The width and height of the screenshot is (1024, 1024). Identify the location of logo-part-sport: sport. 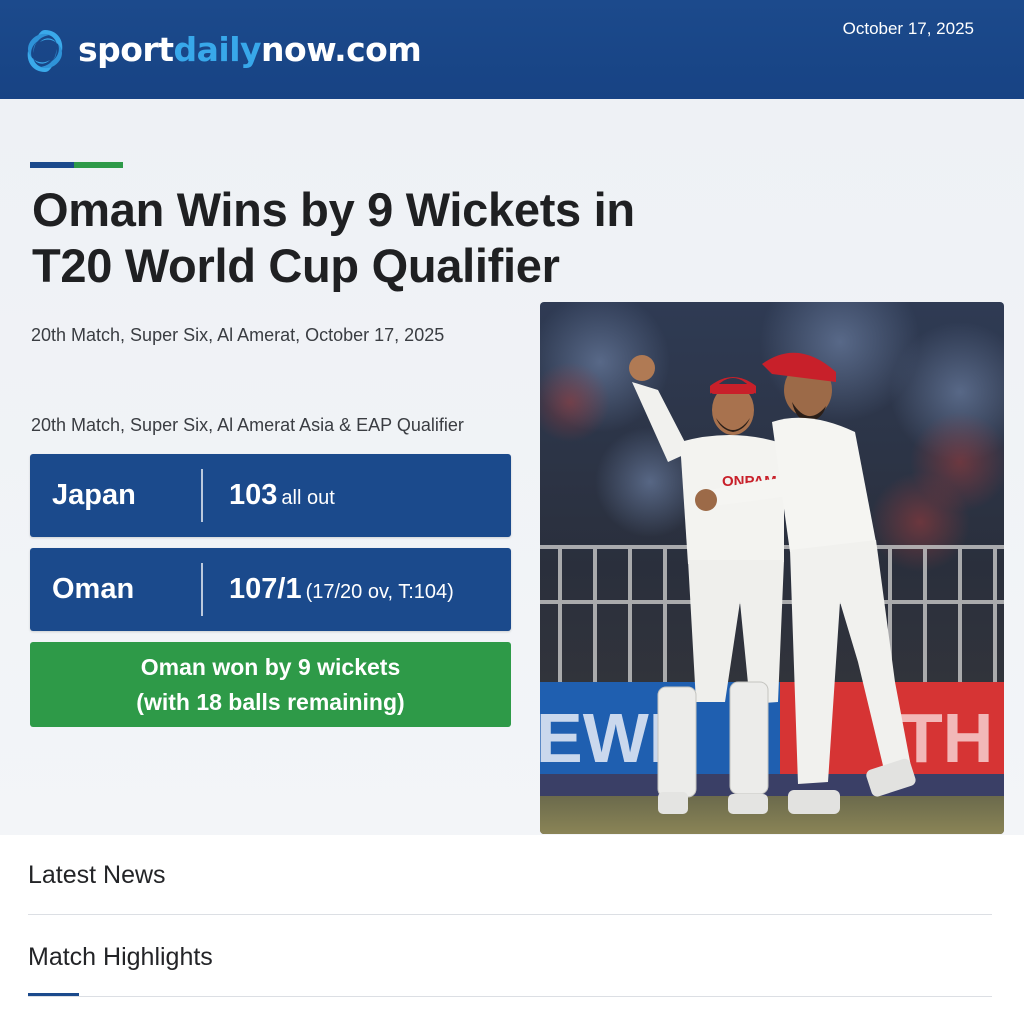
(126, 49).